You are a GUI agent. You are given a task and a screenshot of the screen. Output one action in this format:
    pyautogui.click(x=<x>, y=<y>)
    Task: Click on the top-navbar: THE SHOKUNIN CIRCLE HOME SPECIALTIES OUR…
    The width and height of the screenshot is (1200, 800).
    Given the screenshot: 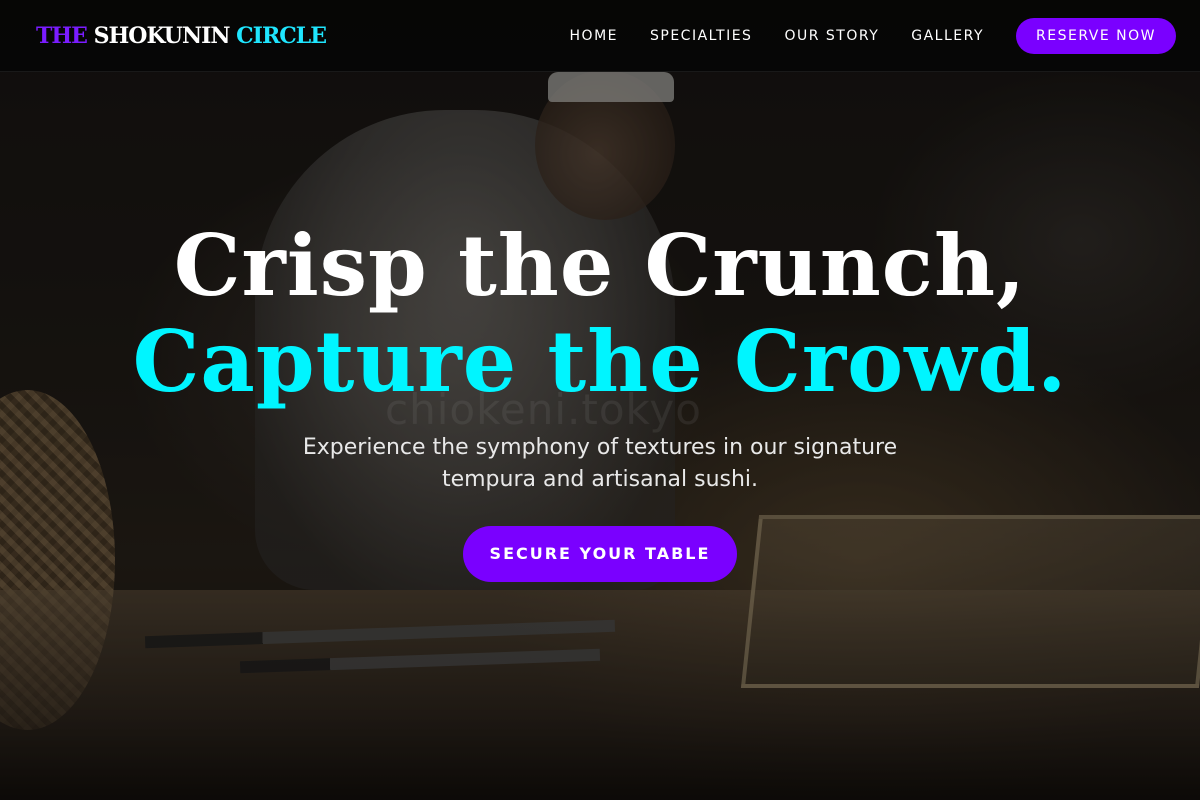 What is the action you would take?
    pyautogui.click(x=600, y=36)
    